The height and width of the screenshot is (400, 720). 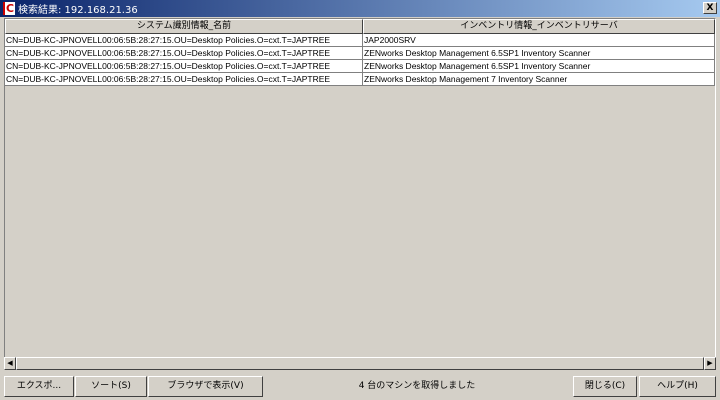 What do you see at coordinates (539, 40) in the screenshot?
I see `cell-inventory-server: JAP2000SRV` at bounding box center [539, 40].